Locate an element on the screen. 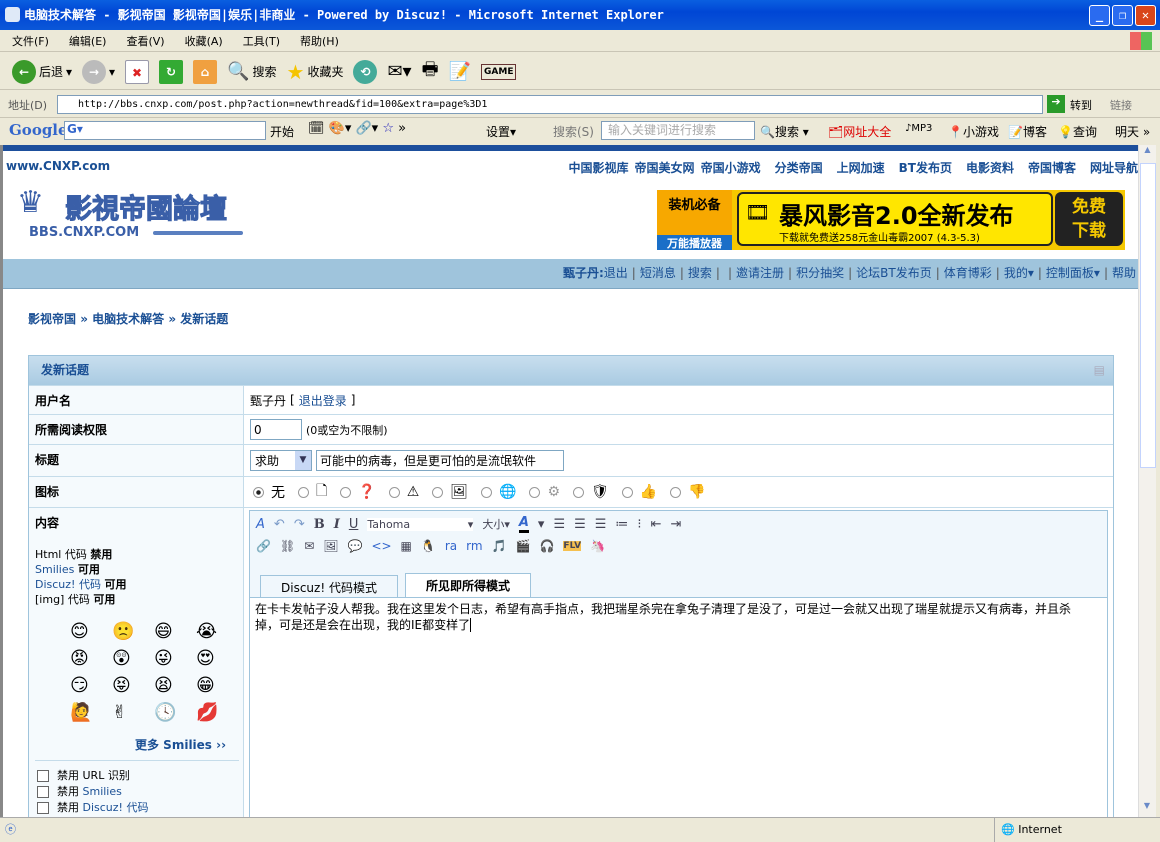 The height and width of the screenshot is (842, 1160). magic-icon: 🦄 is located at coordinates (597, 546).